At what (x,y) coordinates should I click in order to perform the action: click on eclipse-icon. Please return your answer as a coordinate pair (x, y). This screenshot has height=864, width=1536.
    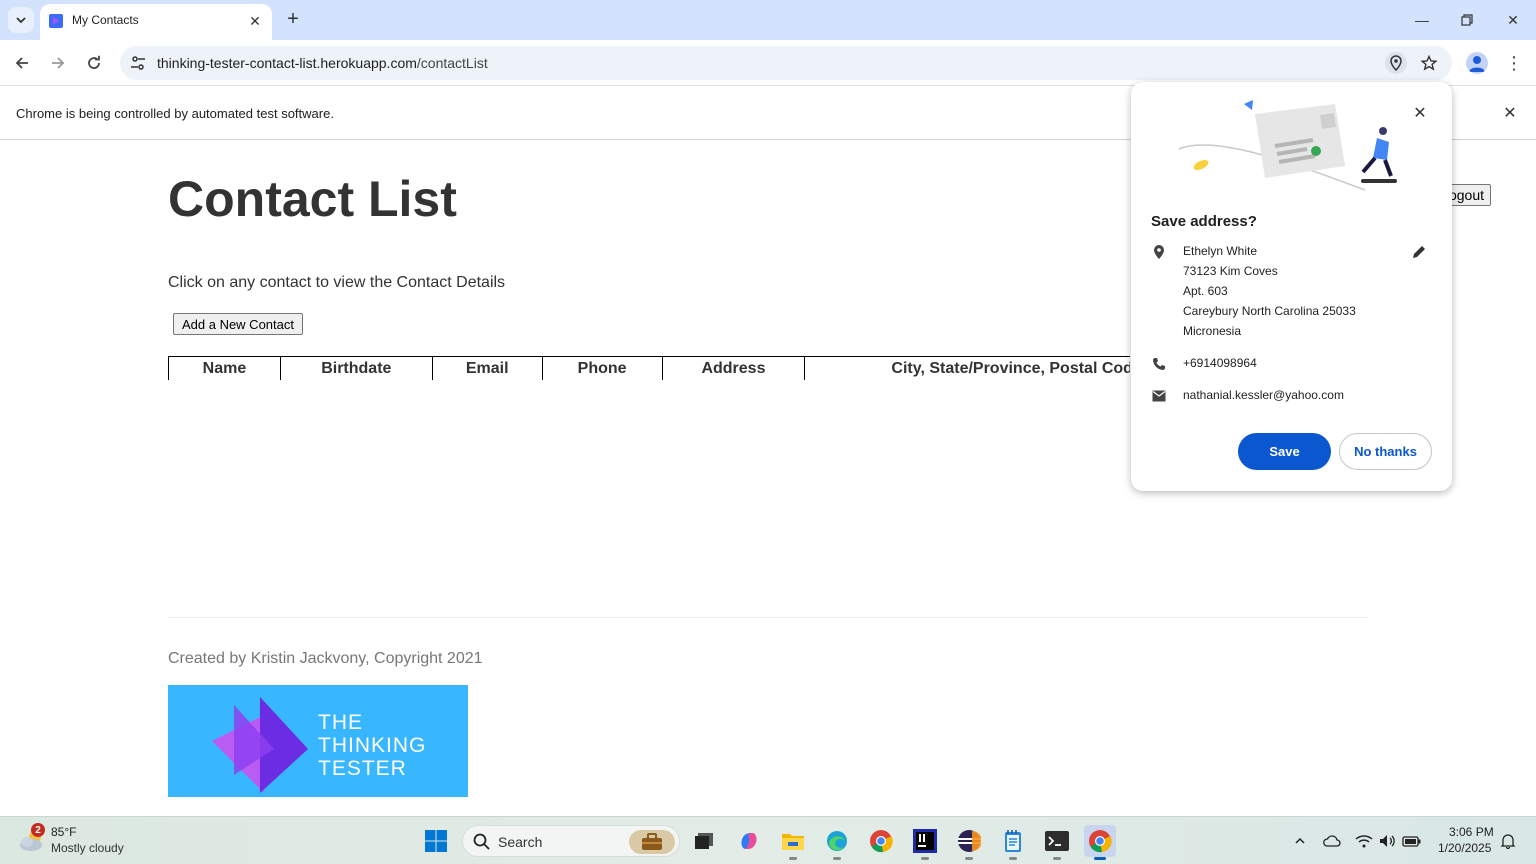
    Looking at the image, I should click on (969, 842).